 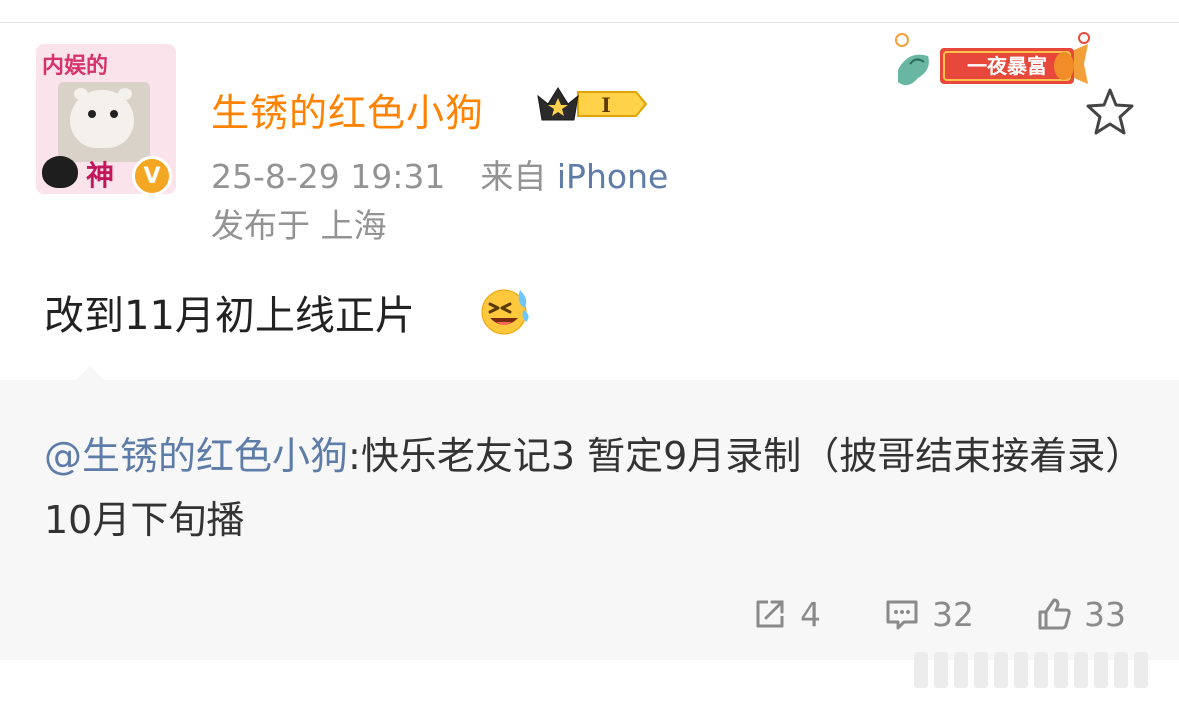 I want to click on top-divider, so click(x=589, y=22).